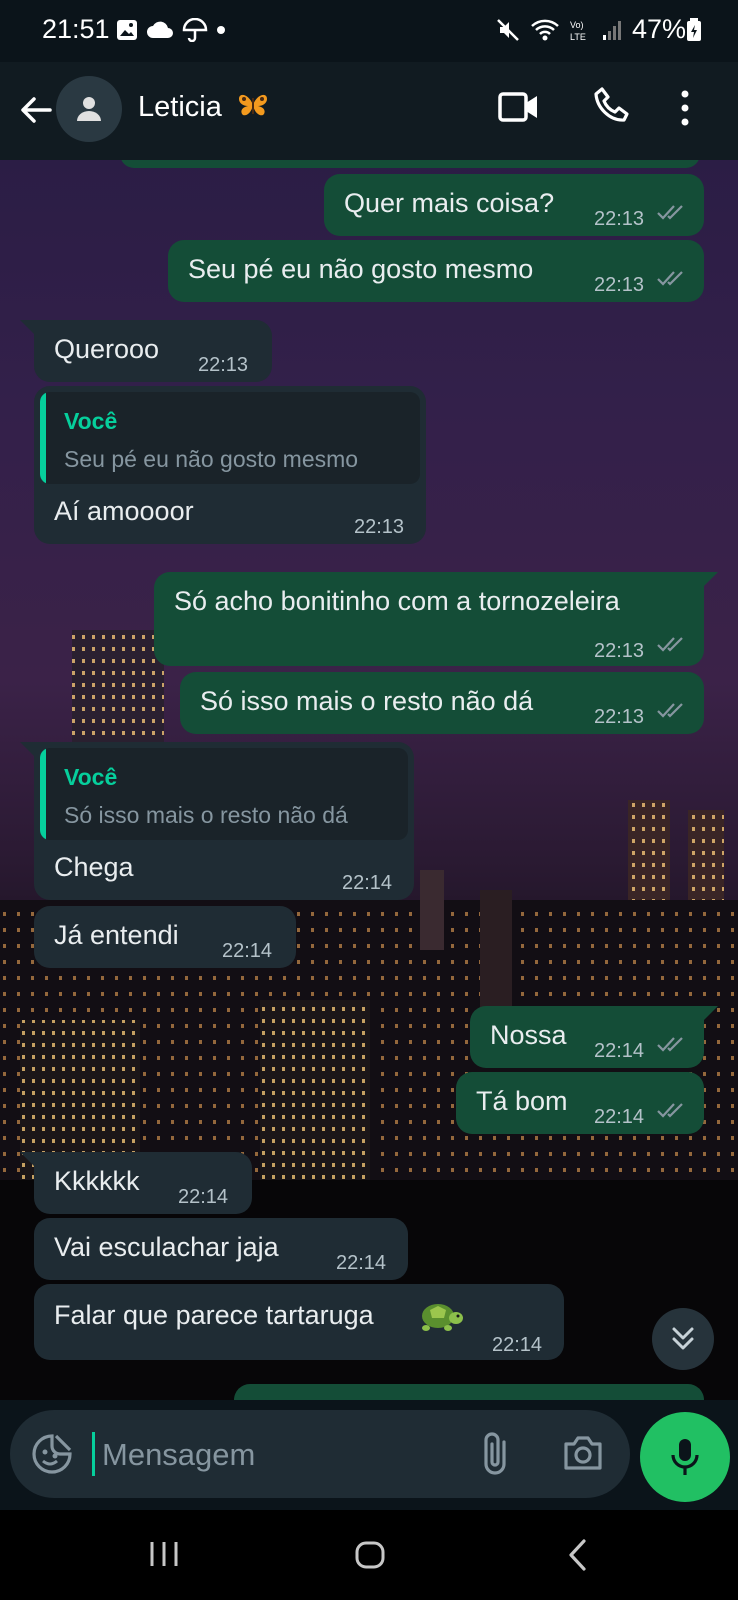  I want to click on system-nav-bar, so click(369, 1555).